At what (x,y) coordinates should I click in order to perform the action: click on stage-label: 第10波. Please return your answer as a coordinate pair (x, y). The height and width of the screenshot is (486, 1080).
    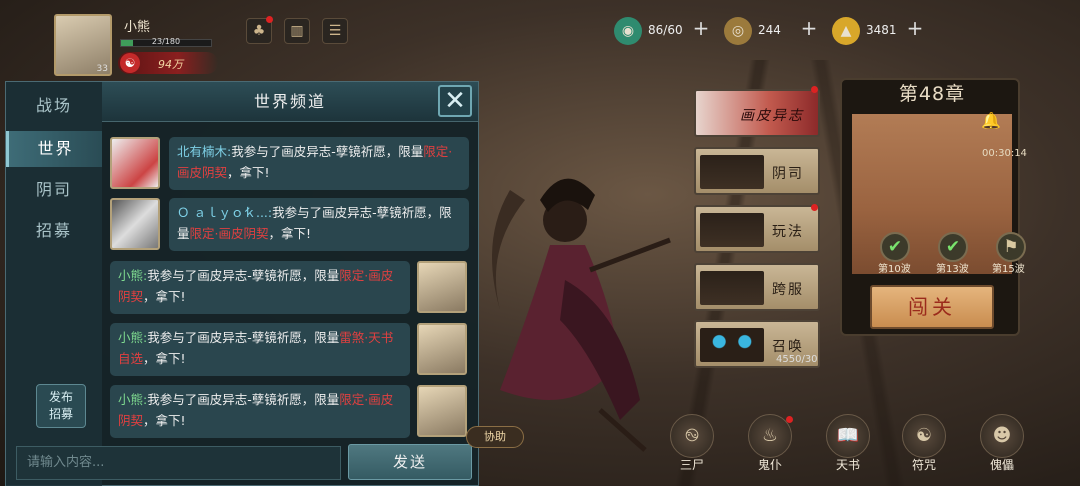
    Looking at the image, I should click on (894, 269).